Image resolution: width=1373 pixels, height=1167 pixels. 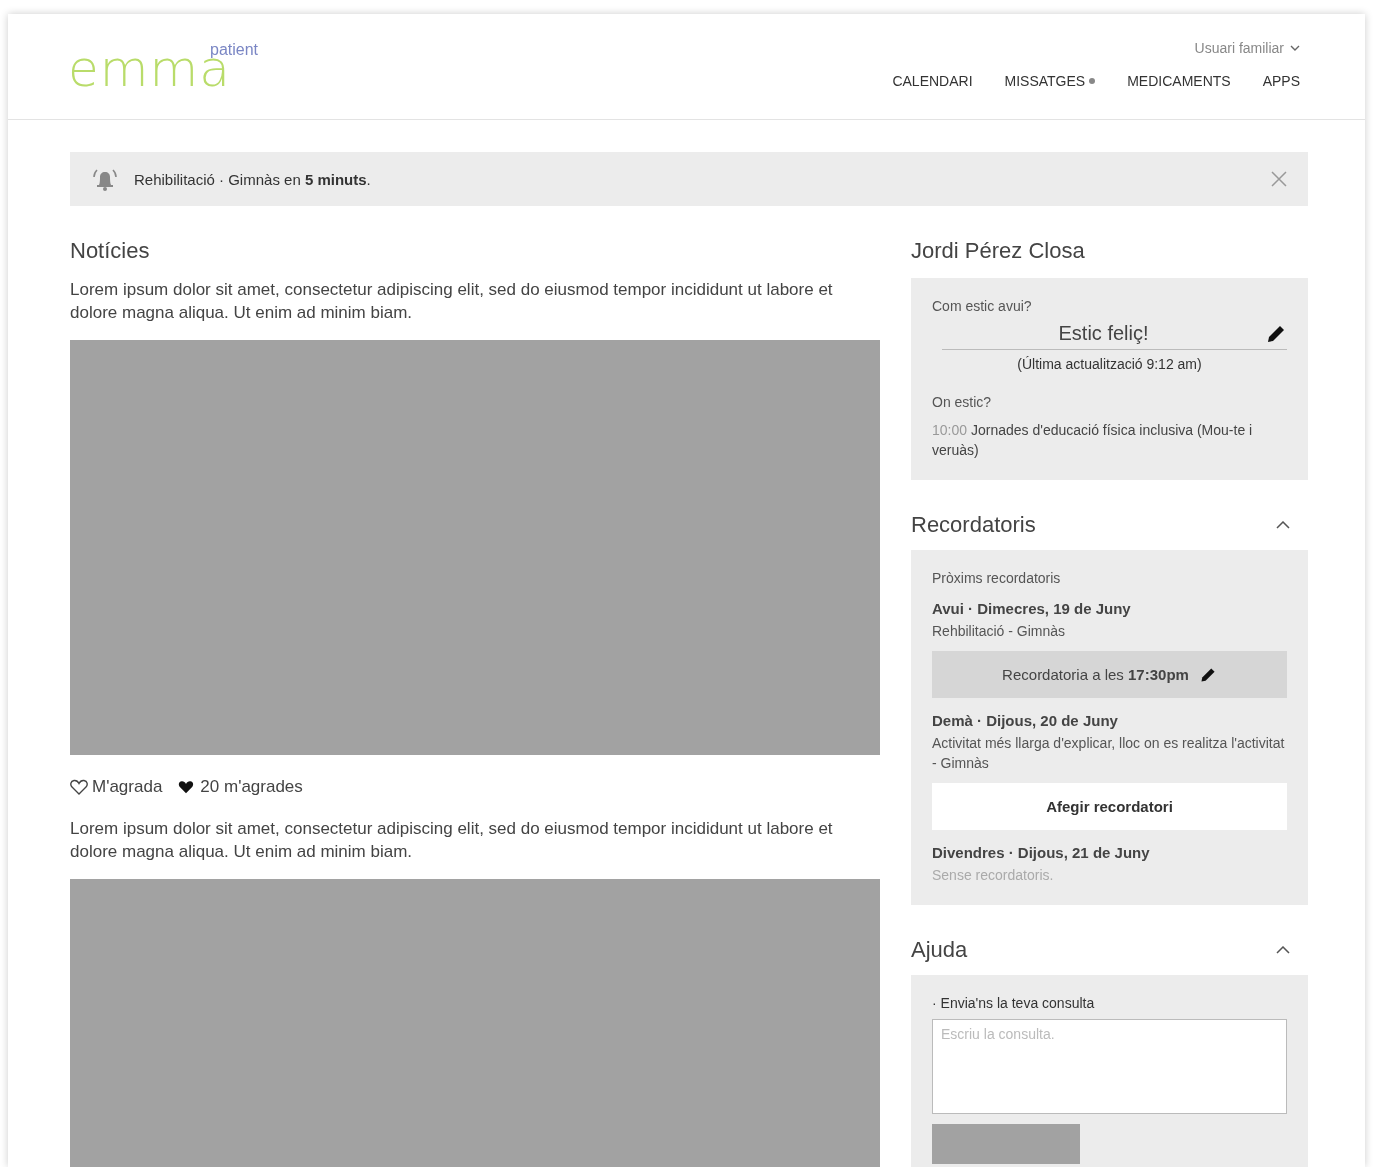 What do you see at coordinates (1041, 852) in the screenshot?
I see `day-heading: Divendres · Dijous, 21 de Juny` at bounding box center [1041, 852].